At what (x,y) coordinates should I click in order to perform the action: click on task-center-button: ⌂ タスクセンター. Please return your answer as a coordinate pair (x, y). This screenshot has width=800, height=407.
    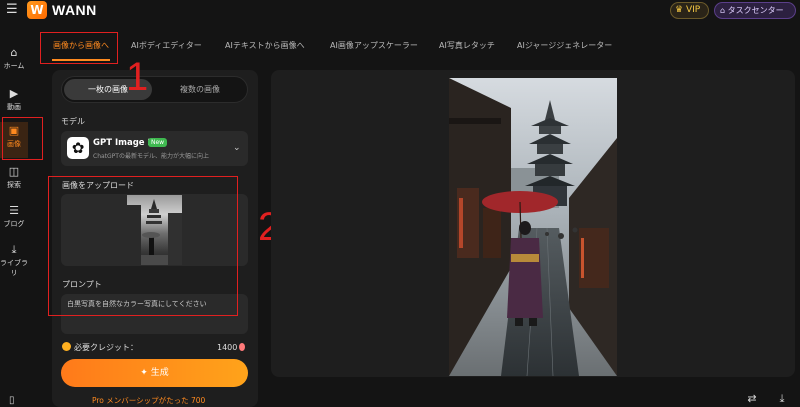
    Looking at the image, I should click on (755, 10).